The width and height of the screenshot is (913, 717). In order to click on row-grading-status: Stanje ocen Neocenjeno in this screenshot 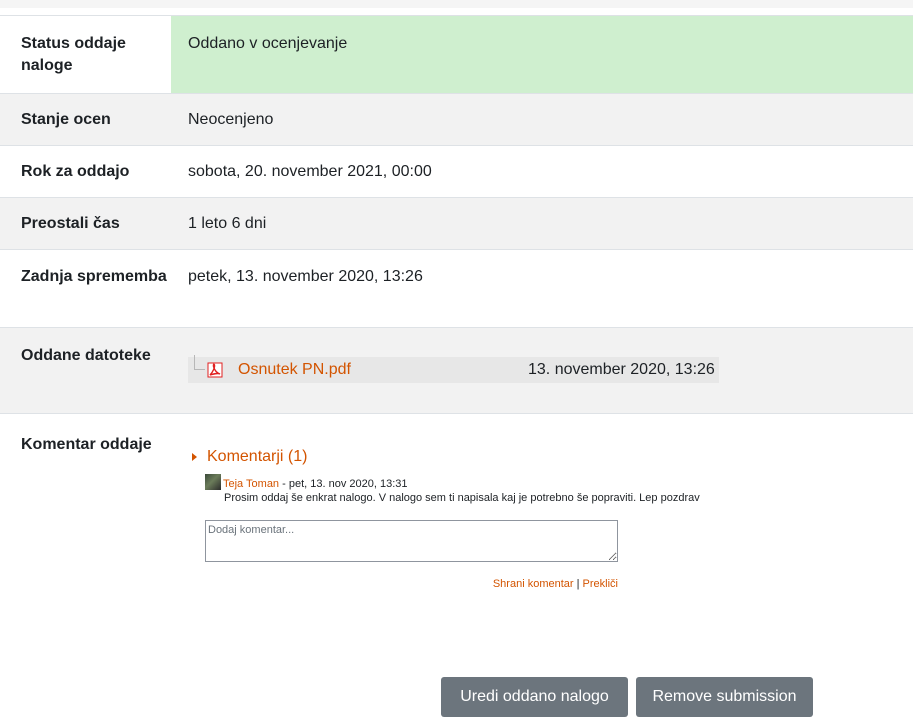, I will do `click(456, 119)`.